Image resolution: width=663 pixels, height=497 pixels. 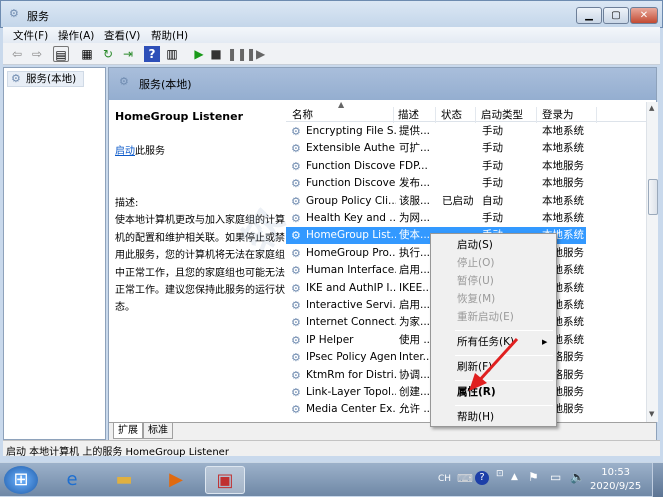 I want to click on menu-item-start: 启动(S), so click(x=475, y=245).